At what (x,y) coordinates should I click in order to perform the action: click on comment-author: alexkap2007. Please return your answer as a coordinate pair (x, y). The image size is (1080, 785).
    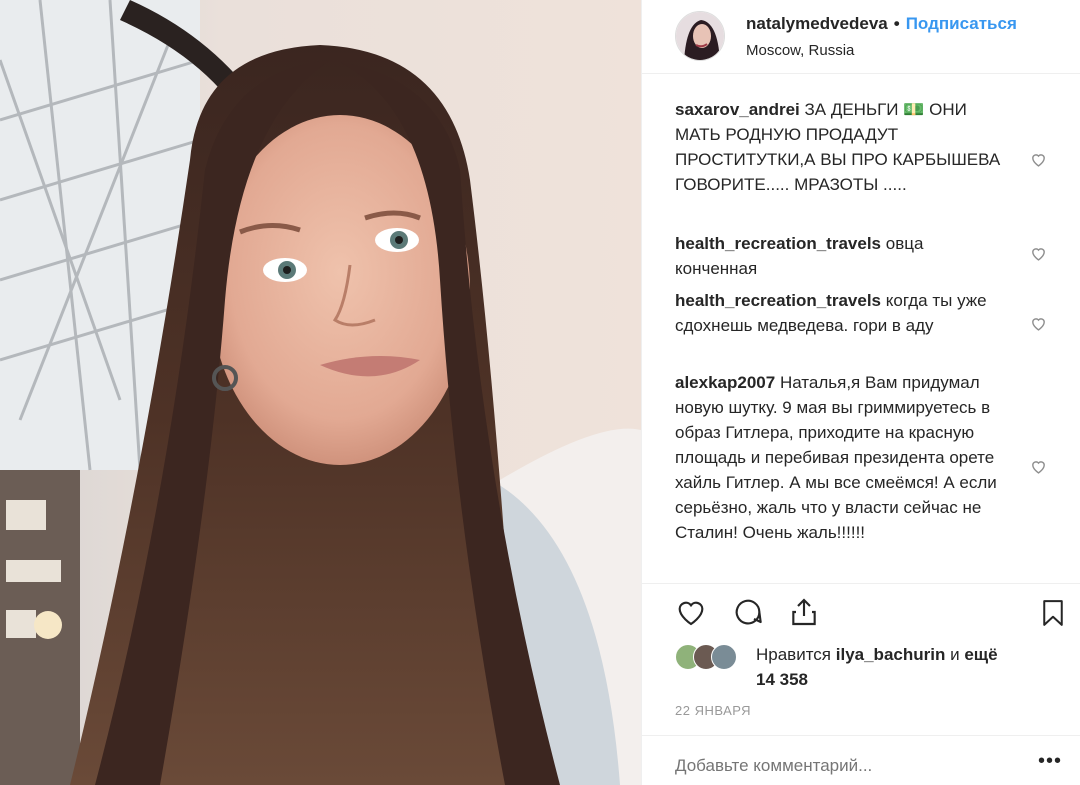
    Looking at the image, I should click on (725, 382).